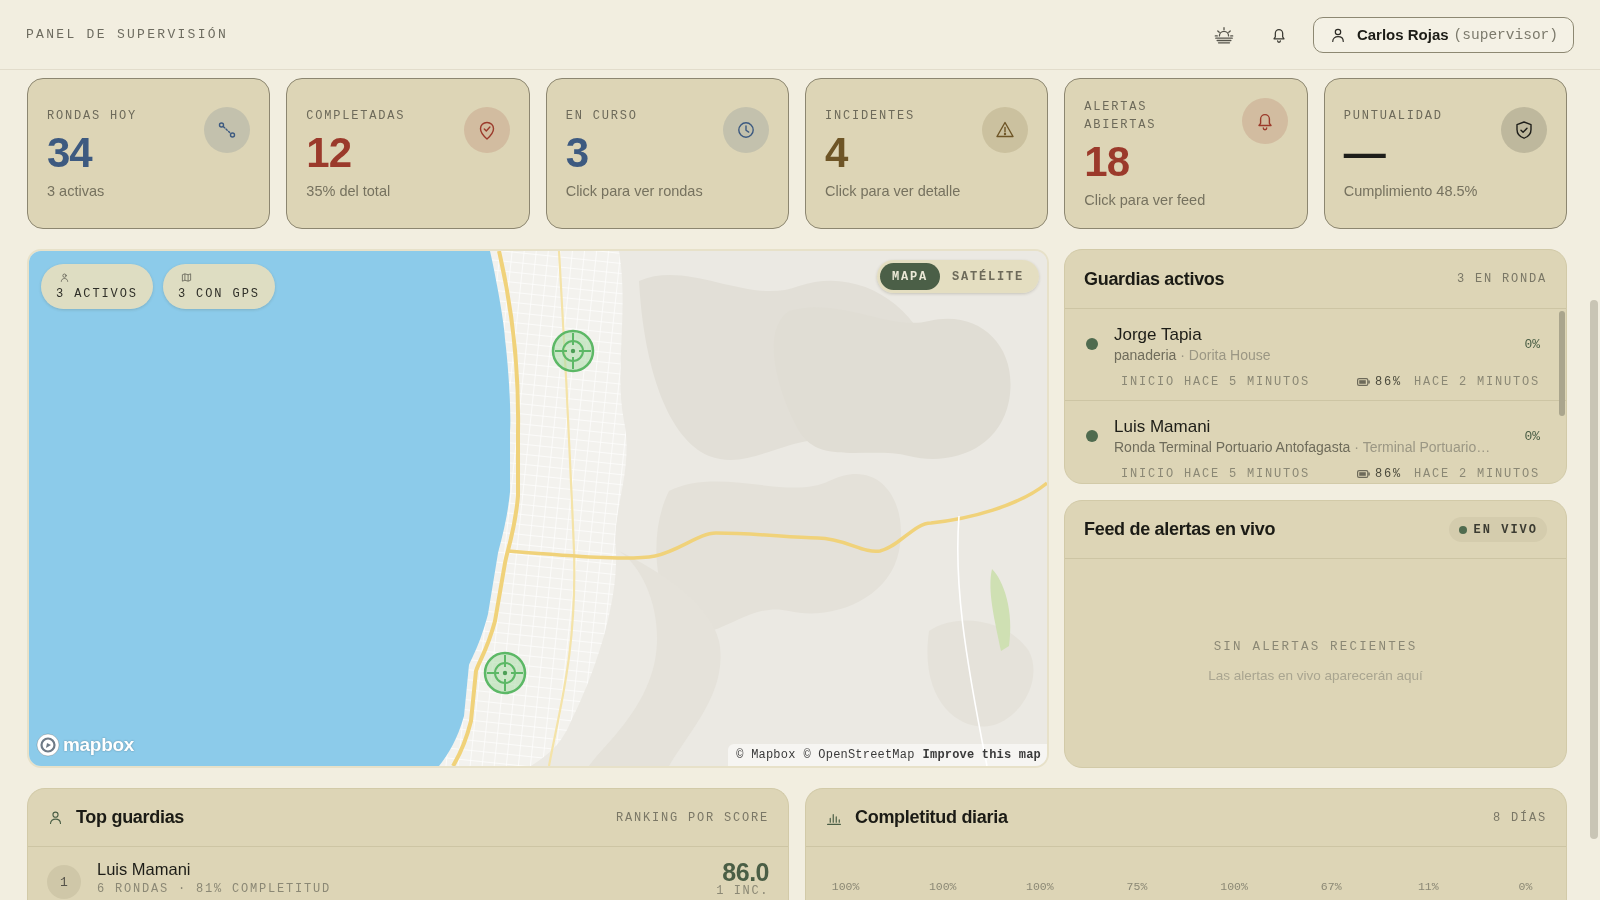 The height and width of the screenshot is (900, 1600). What do you see at coordinates (1520, 817) in the screenshot?
I see `panel-subtitle: 8 DÍAS` at bounding box center [1520, 817].